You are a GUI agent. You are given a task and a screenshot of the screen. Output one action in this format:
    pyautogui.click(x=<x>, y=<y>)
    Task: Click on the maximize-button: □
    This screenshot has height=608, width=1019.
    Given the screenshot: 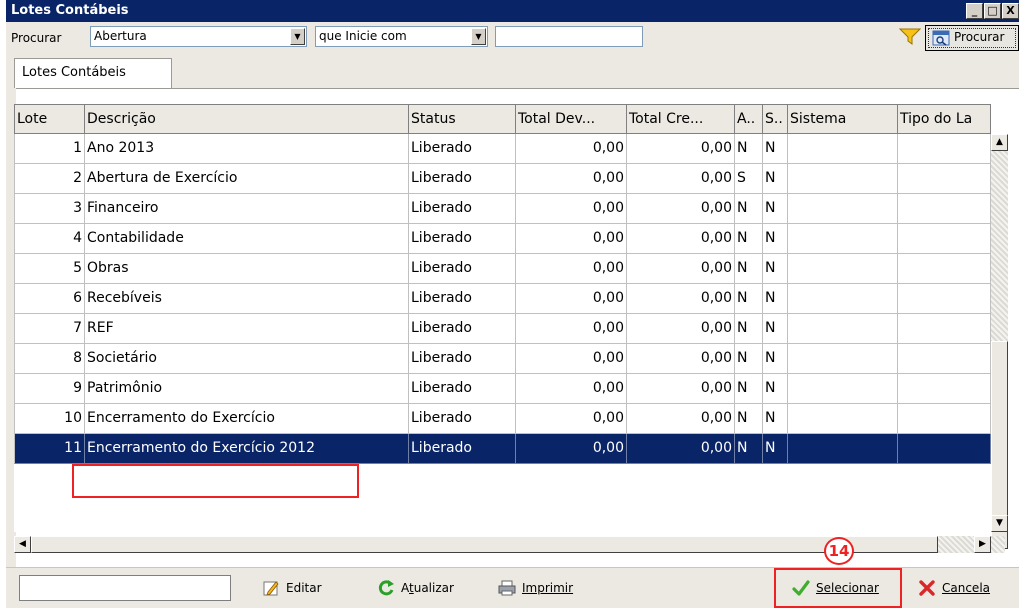 What is the action you would take?
    pyautogui.click(x=992, y=11)
    